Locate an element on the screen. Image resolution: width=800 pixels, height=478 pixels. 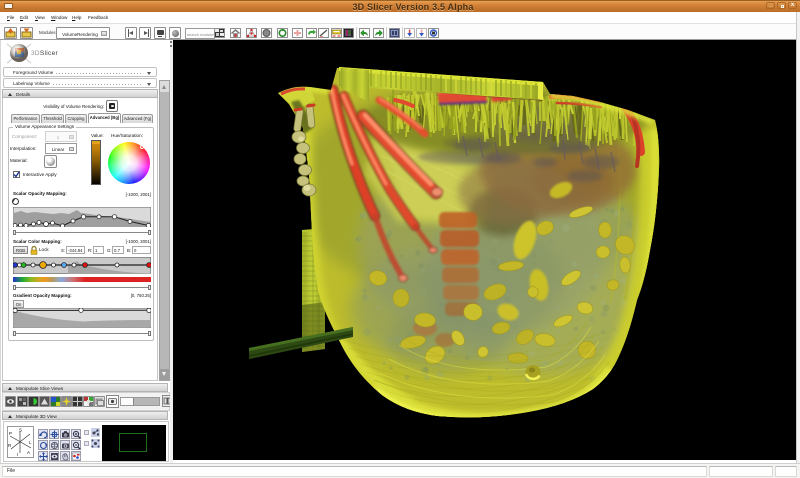
svg-text: L is located at coordinates (30, 442).